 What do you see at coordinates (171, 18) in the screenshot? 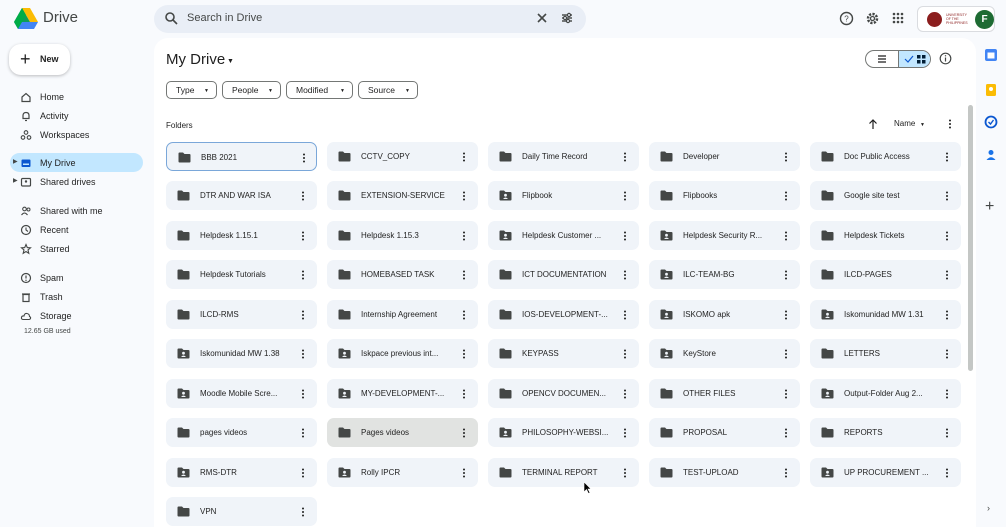
I see `search-icon` at bounding box center [171, 18].